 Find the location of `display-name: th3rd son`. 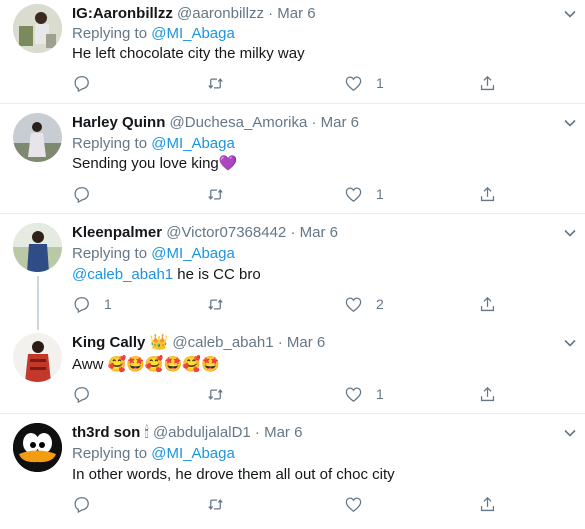

display-name: th3rd son is located at coordinates (106, 432).